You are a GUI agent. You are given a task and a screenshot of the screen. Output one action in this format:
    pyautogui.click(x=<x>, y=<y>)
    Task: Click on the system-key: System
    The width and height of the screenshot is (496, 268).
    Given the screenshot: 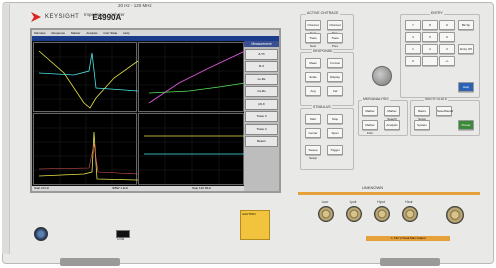 What is the action you would take?
    pyautogui.click(x=422, y=125)
    